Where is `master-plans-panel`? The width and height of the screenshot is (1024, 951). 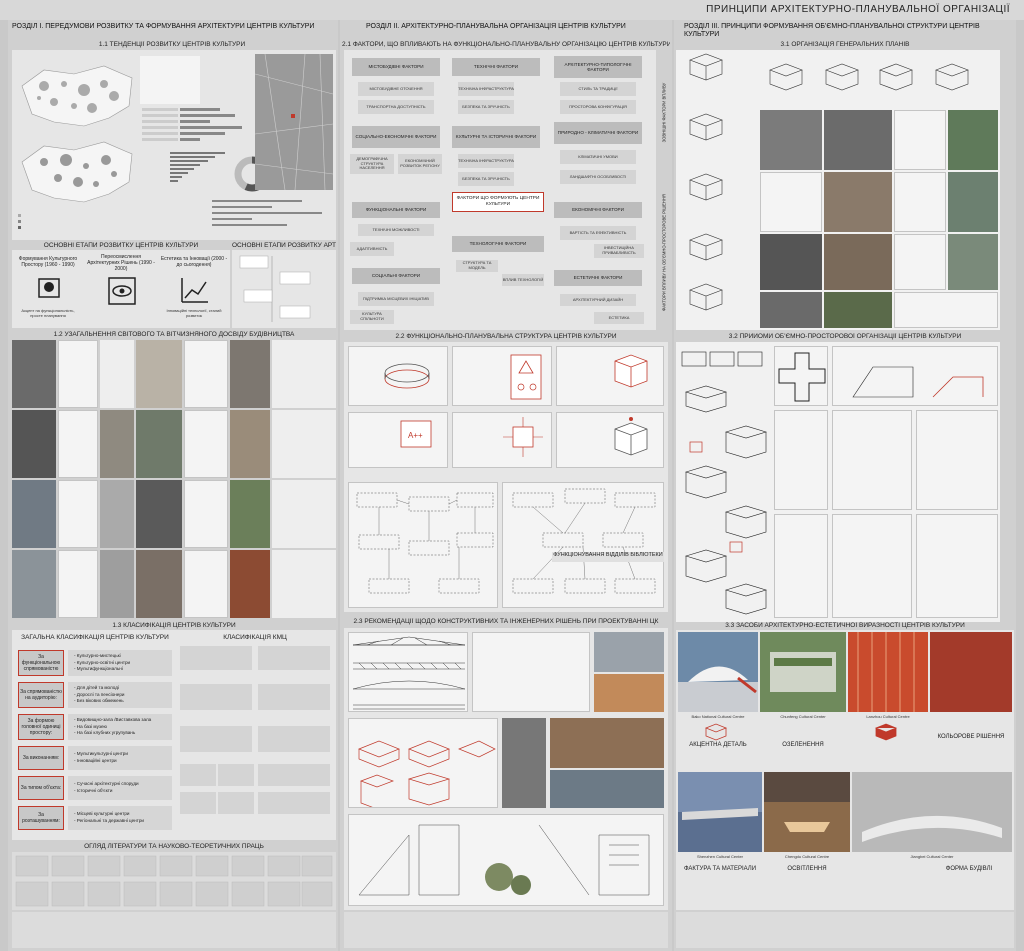
master-plans-panel is located at coordinates (838, 190).